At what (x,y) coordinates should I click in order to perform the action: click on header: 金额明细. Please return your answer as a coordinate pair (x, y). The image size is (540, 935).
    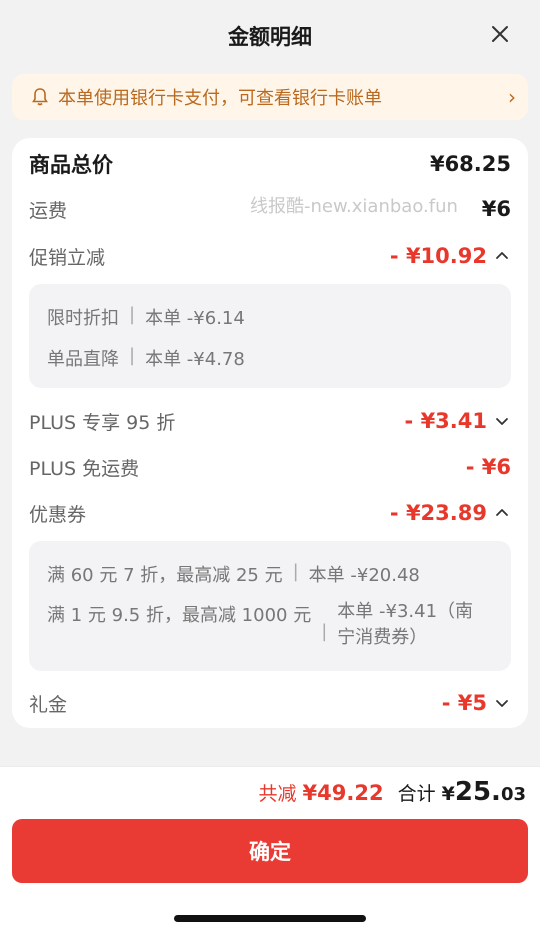
    Looking at the image, I should click on (270, 36).